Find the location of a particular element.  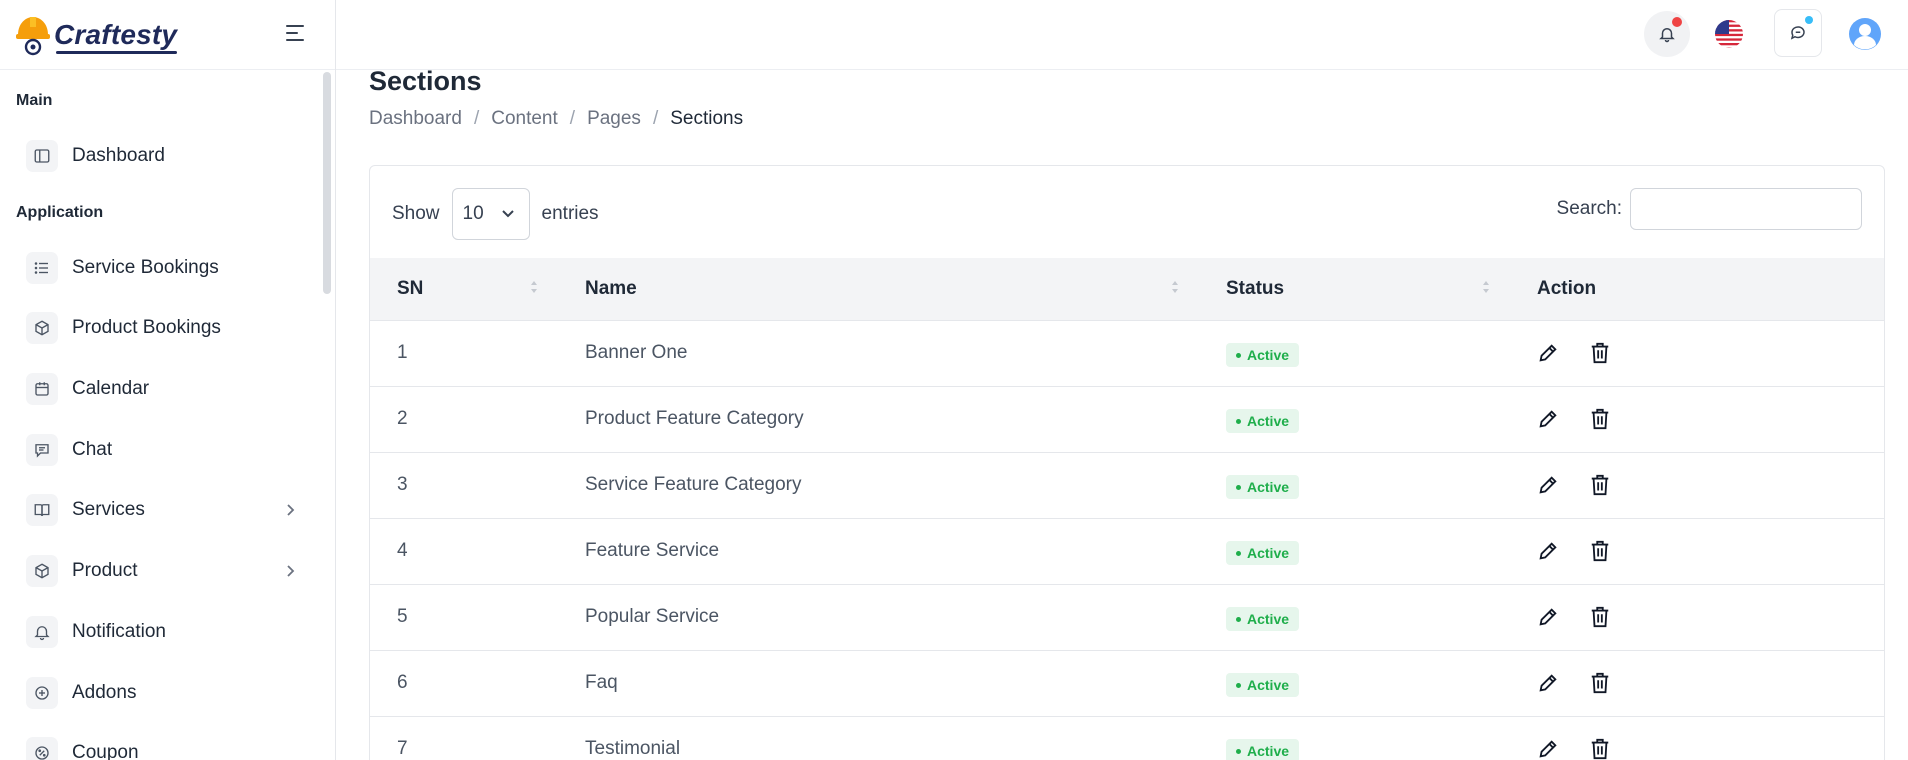

sidebar-item-label: Chat is located at coordinates (92, 449).